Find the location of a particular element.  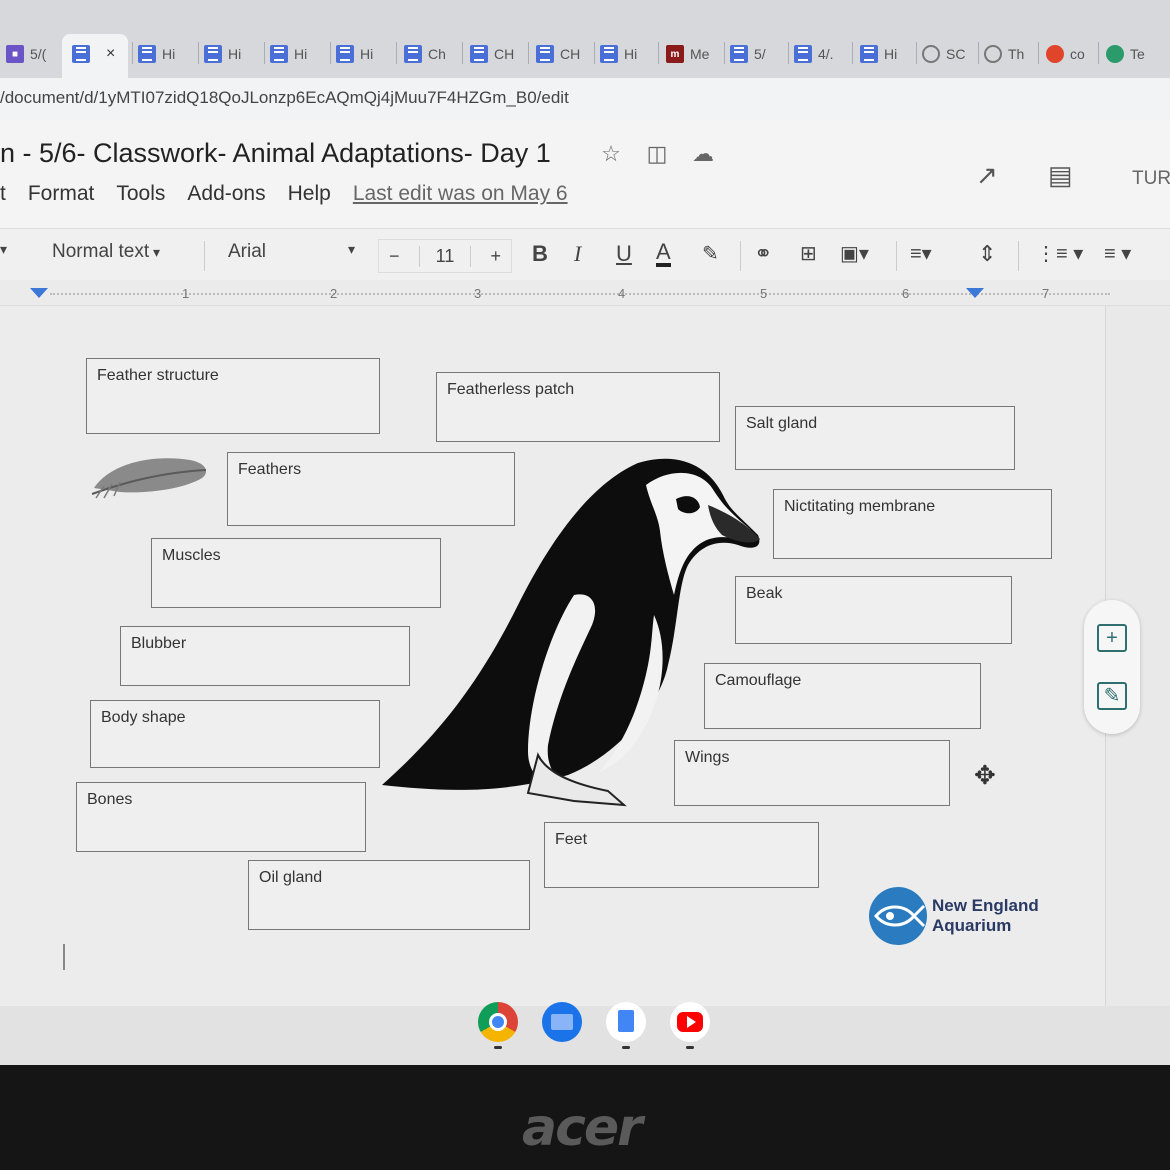

move-folder-icon: ◫ is located at coordinates (657, 154).